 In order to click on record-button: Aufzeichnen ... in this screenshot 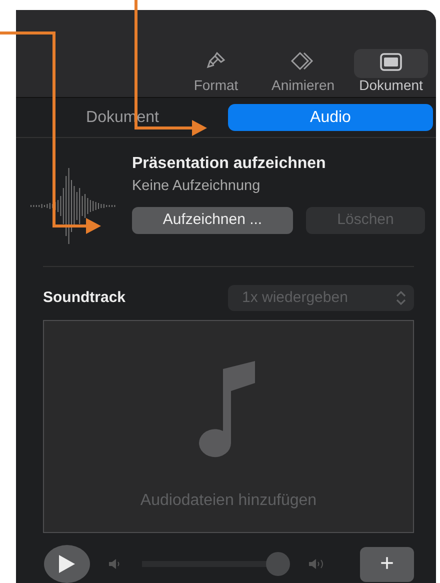, I will do `click(212, 220)`.